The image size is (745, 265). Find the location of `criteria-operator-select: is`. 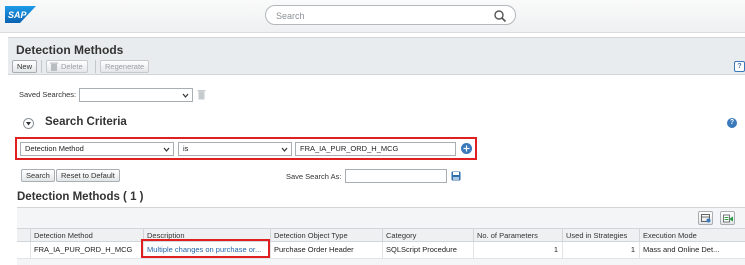

criteria-operator-select: is is located at coordinates (235, 149).